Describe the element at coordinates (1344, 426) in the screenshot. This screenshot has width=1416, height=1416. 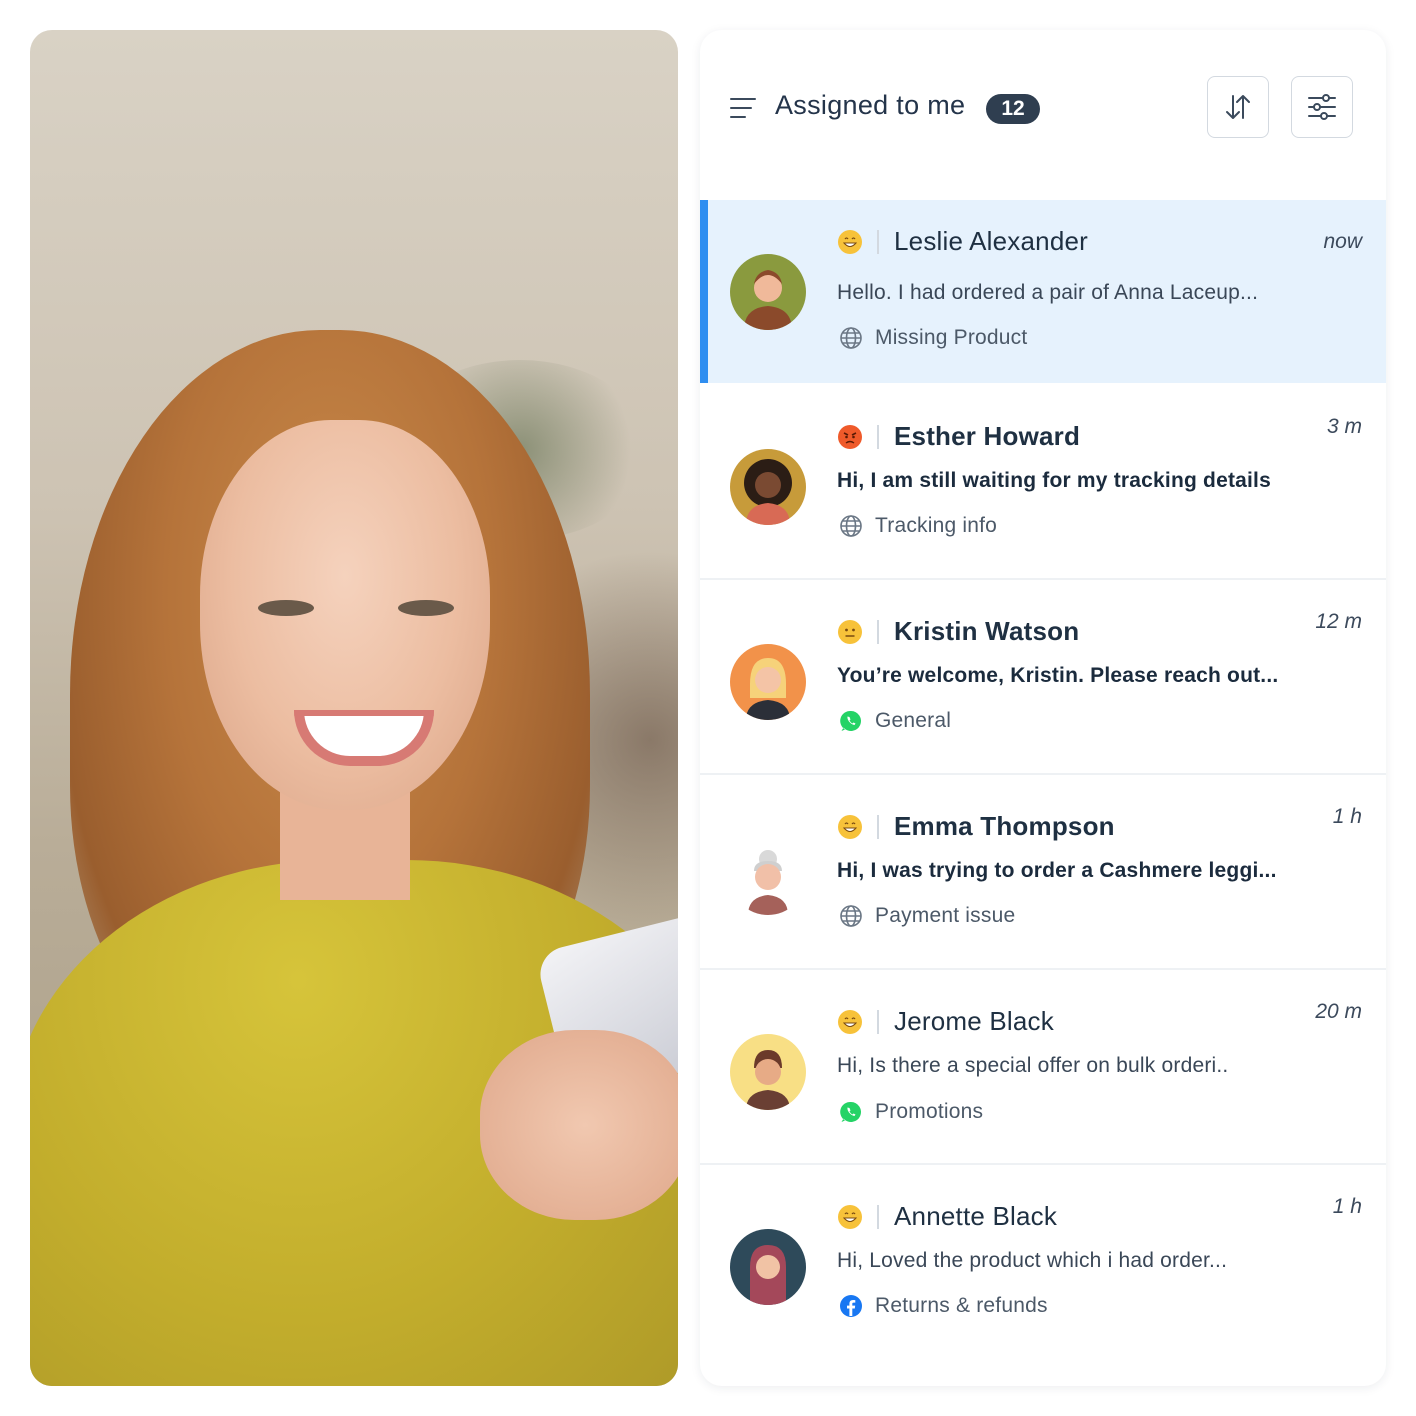
I see `timestamp: 3 m` at that location.